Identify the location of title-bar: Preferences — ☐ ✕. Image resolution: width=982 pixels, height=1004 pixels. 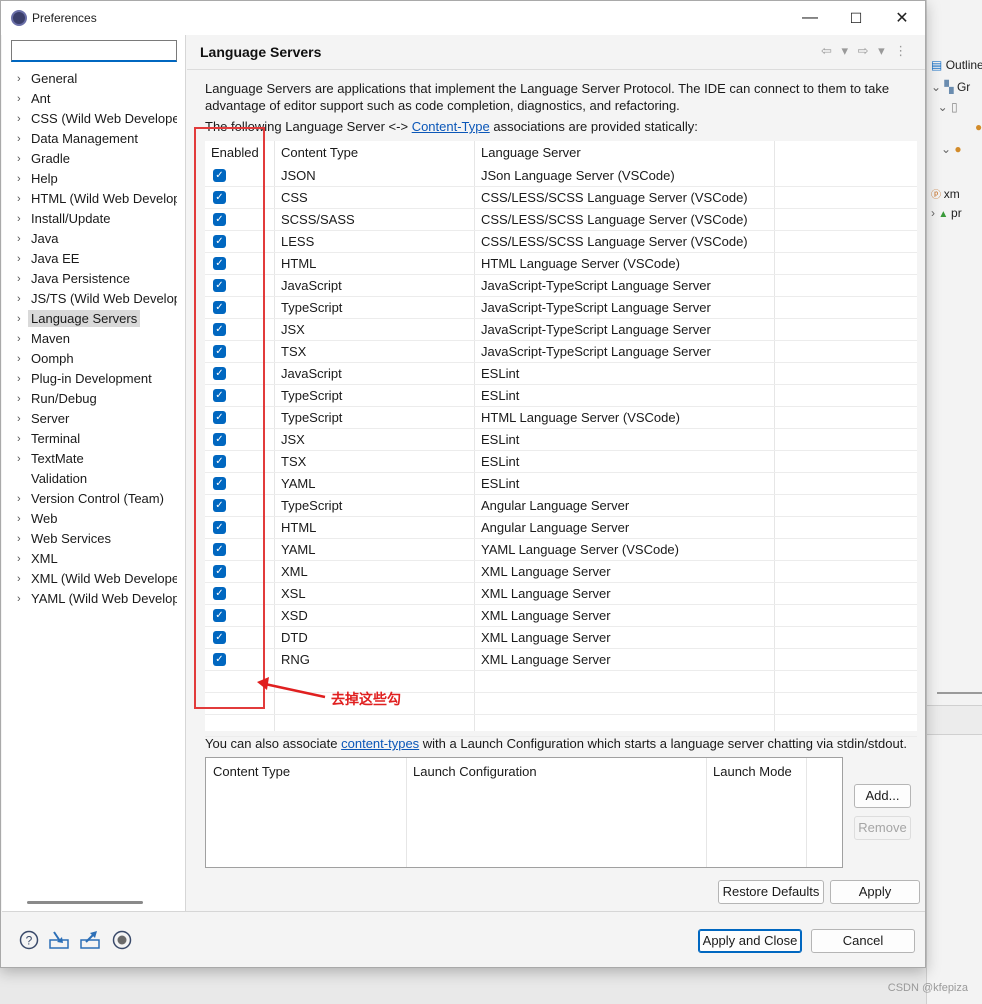
(463, 18).